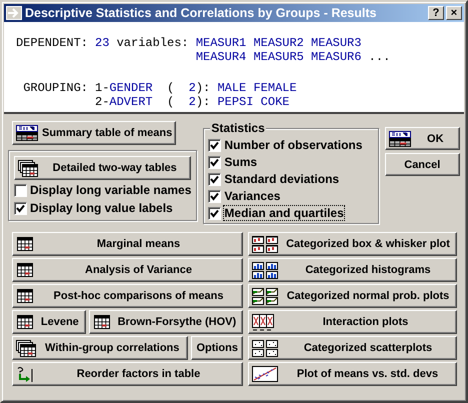  What do you see at coordinates (103, 190) in the screenshot?
I see `checkbox-option: Display long variable names` at bounding box center [103, 190].